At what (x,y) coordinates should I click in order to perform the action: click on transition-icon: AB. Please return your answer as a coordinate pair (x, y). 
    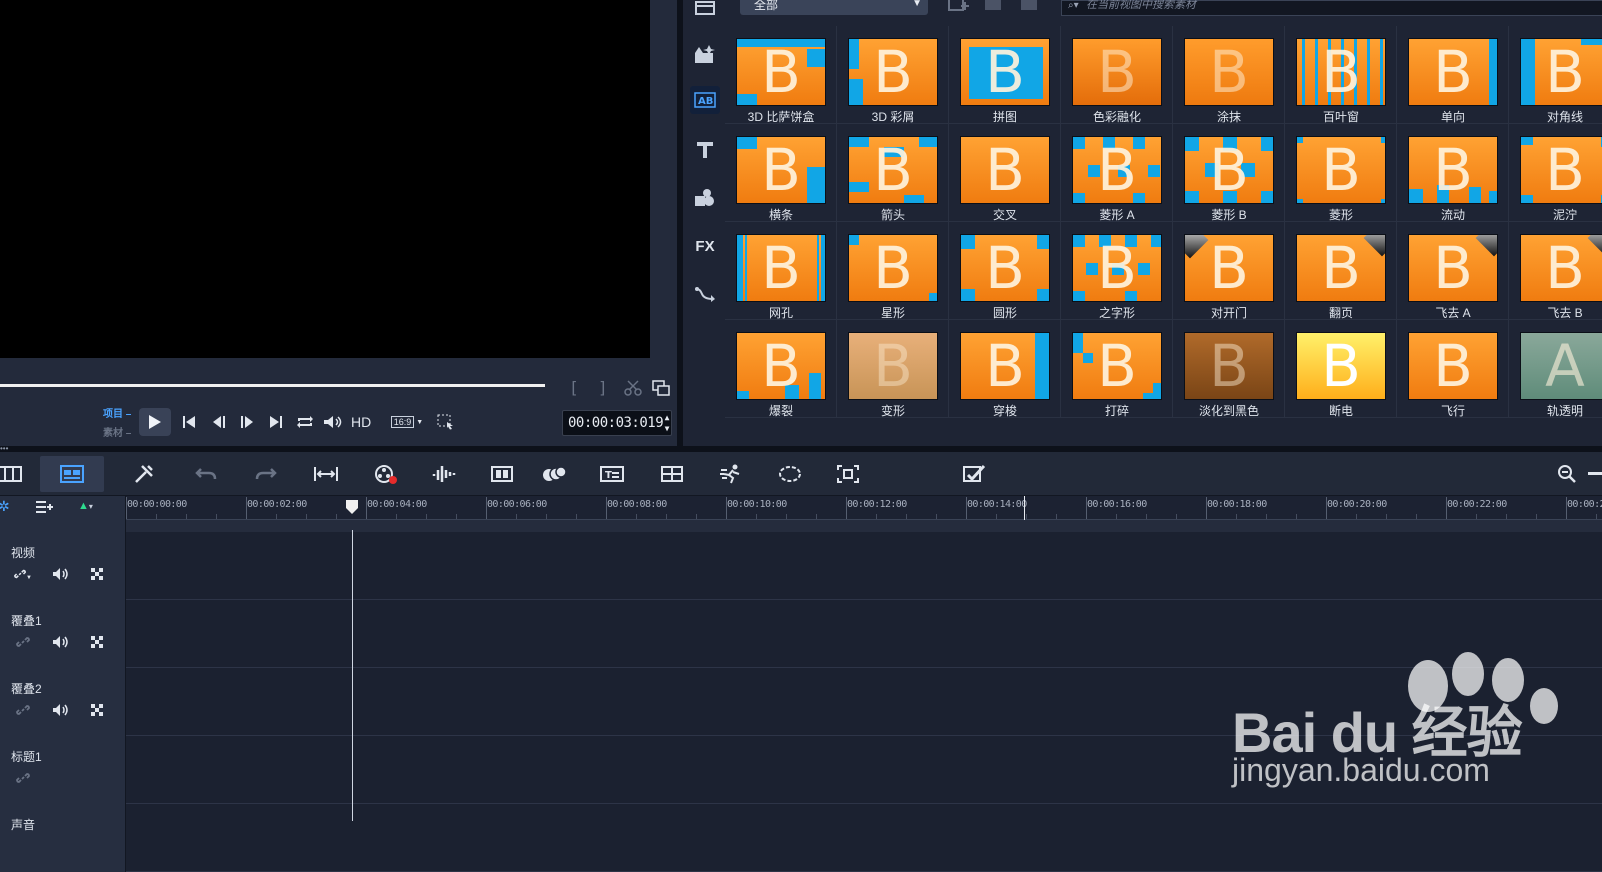
    Looking at the image, I should click on (705, 100).